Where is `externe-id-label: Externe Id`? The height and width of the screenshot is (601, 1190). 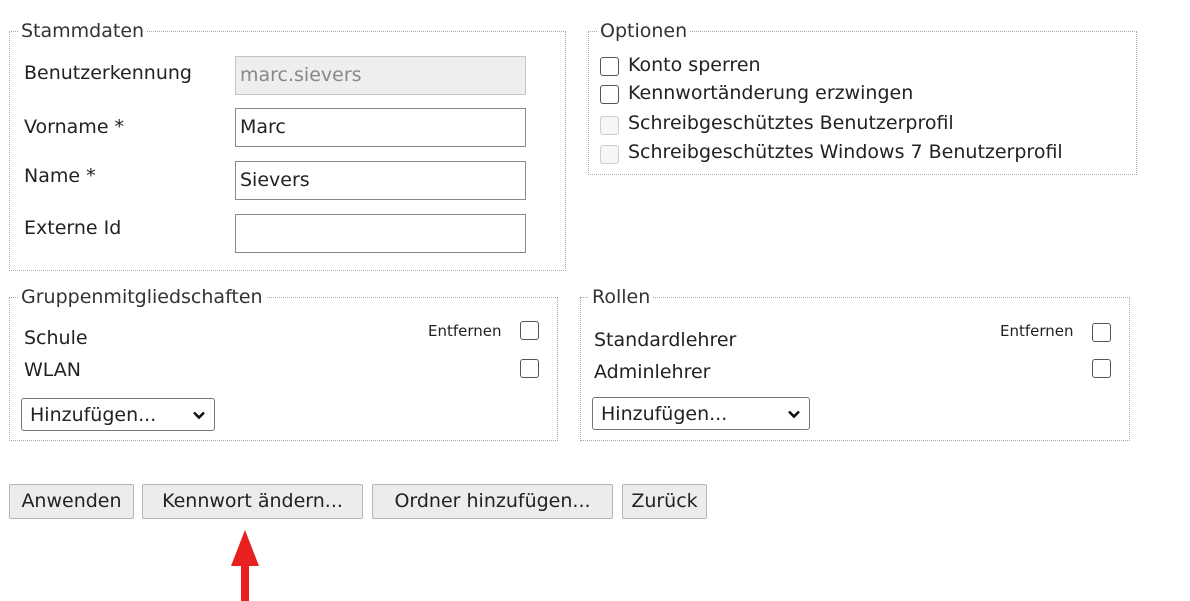 externe-id-label: Externe Id is located at coordinates (73, 228).